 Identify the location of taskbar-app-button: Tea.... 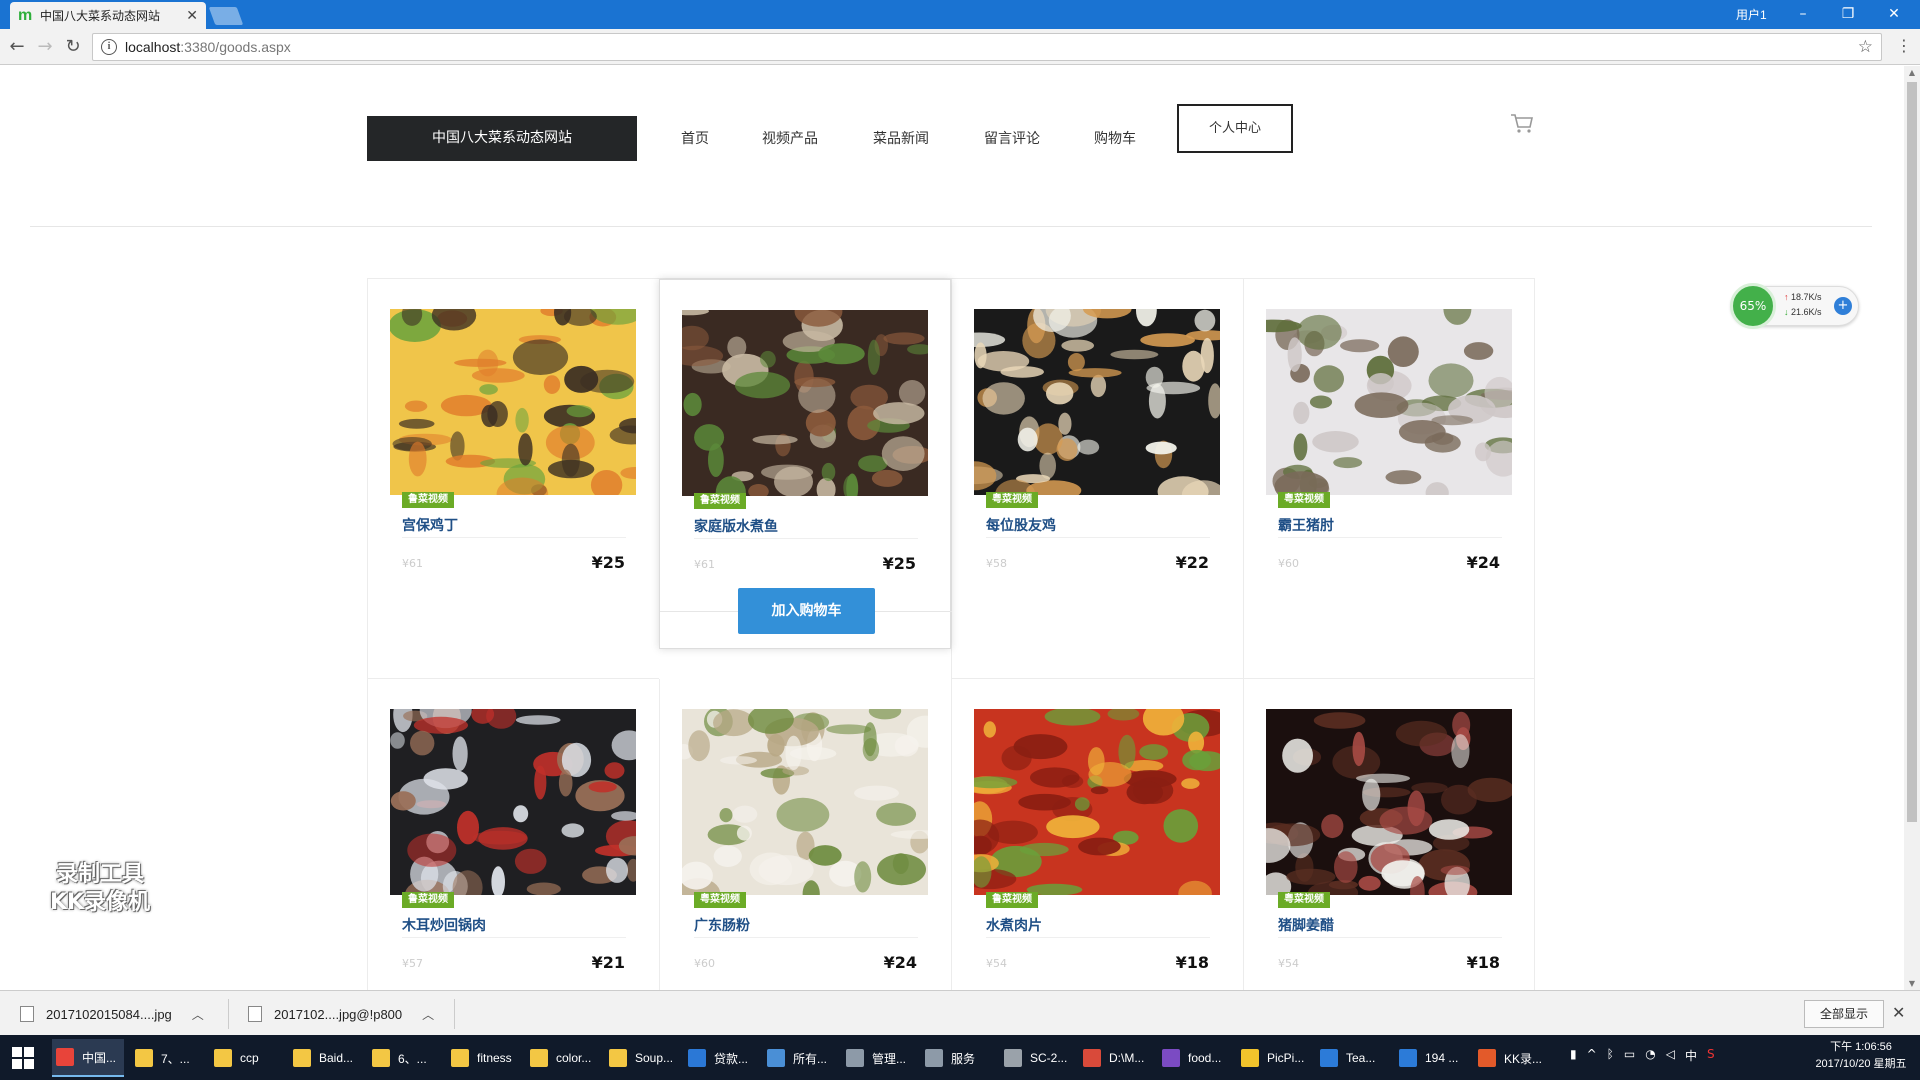
(1352, 1058).